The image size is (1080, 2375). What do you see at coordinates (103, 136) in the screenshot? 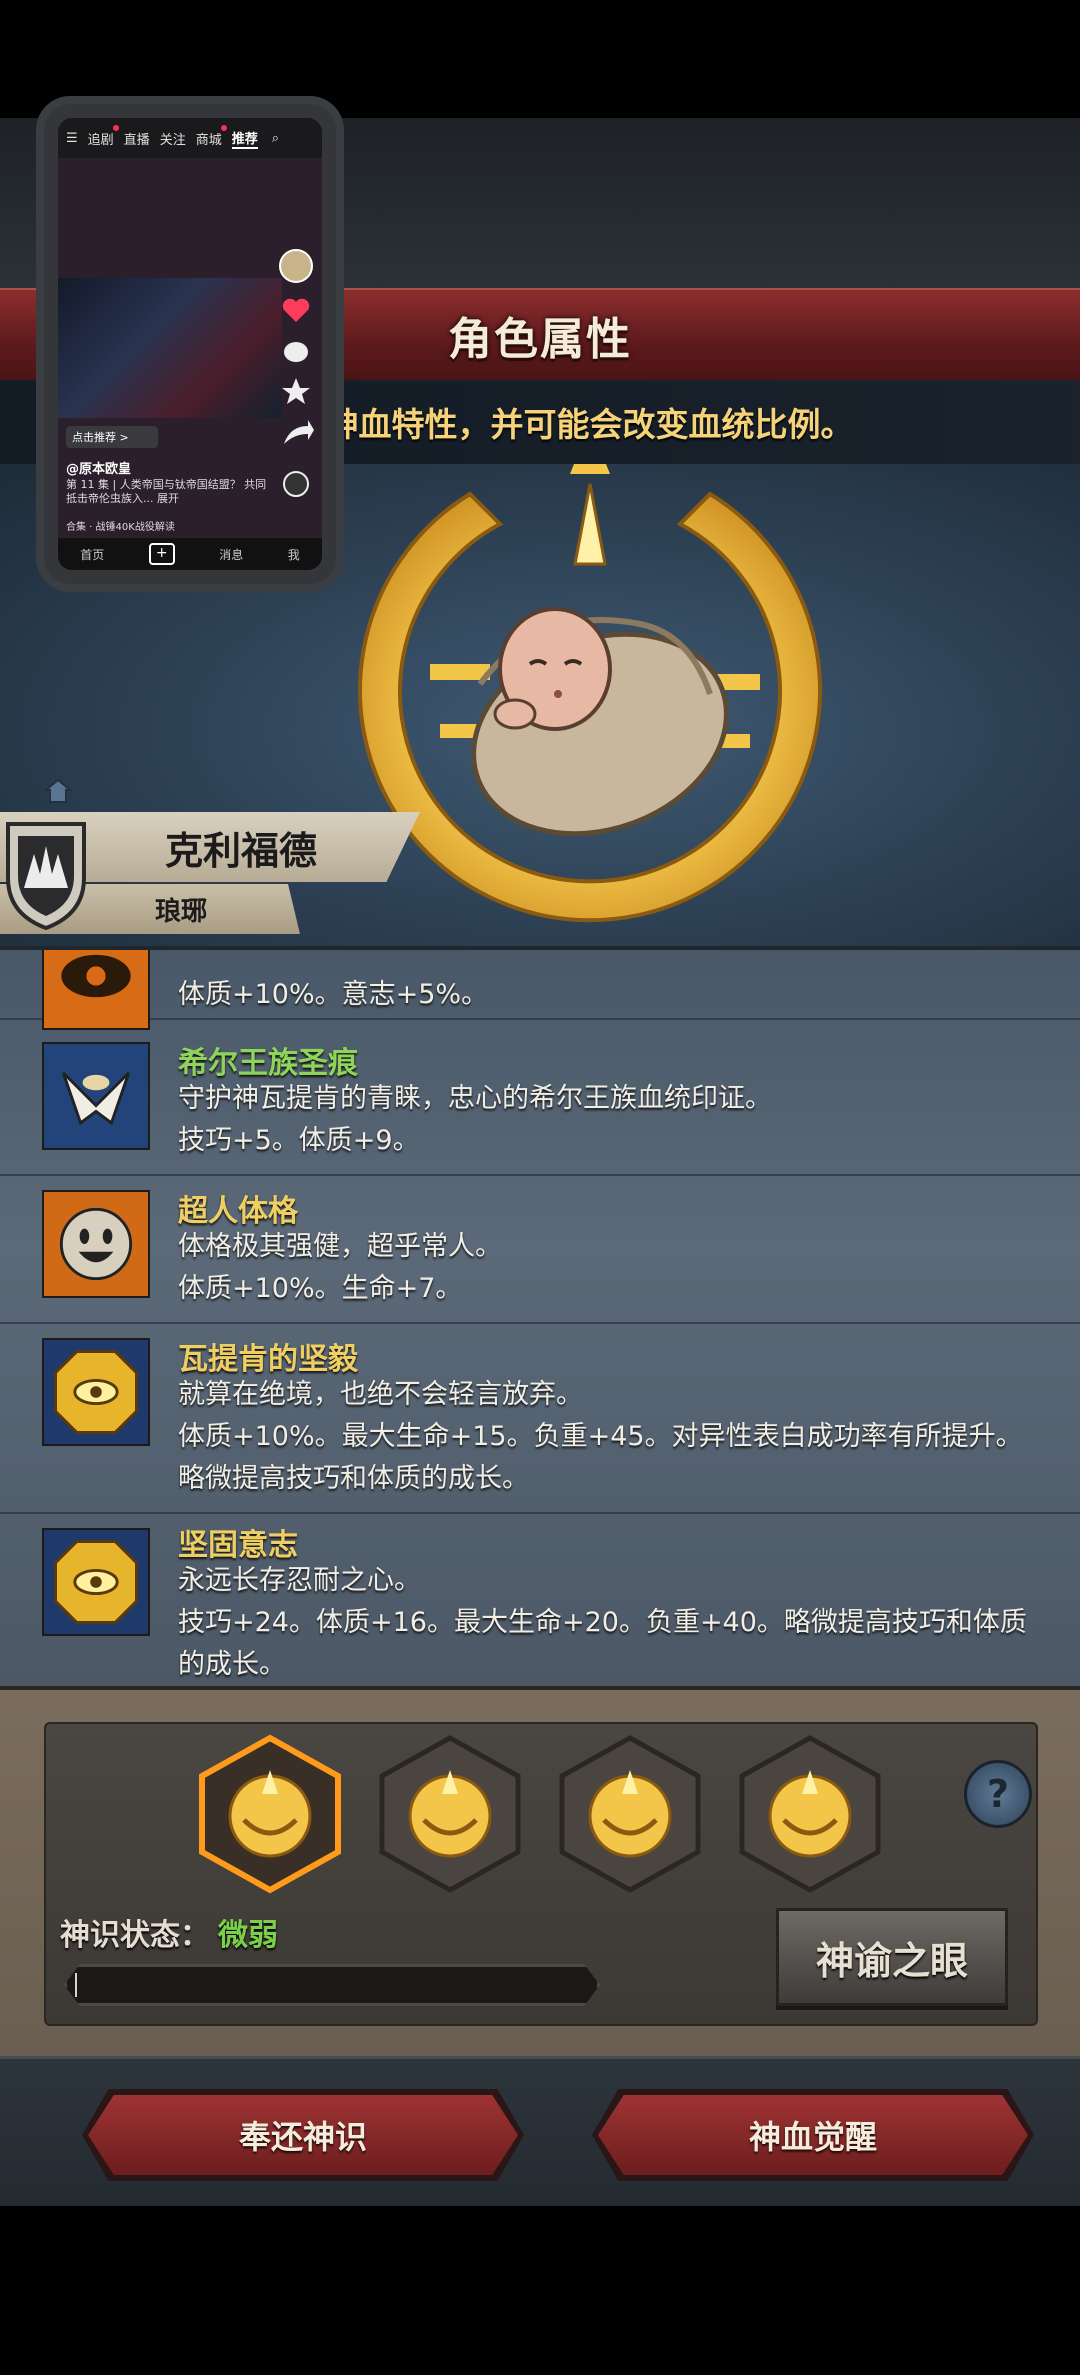
I see `pip-tab-drama: 追剧` at bounding box center [103, 136].